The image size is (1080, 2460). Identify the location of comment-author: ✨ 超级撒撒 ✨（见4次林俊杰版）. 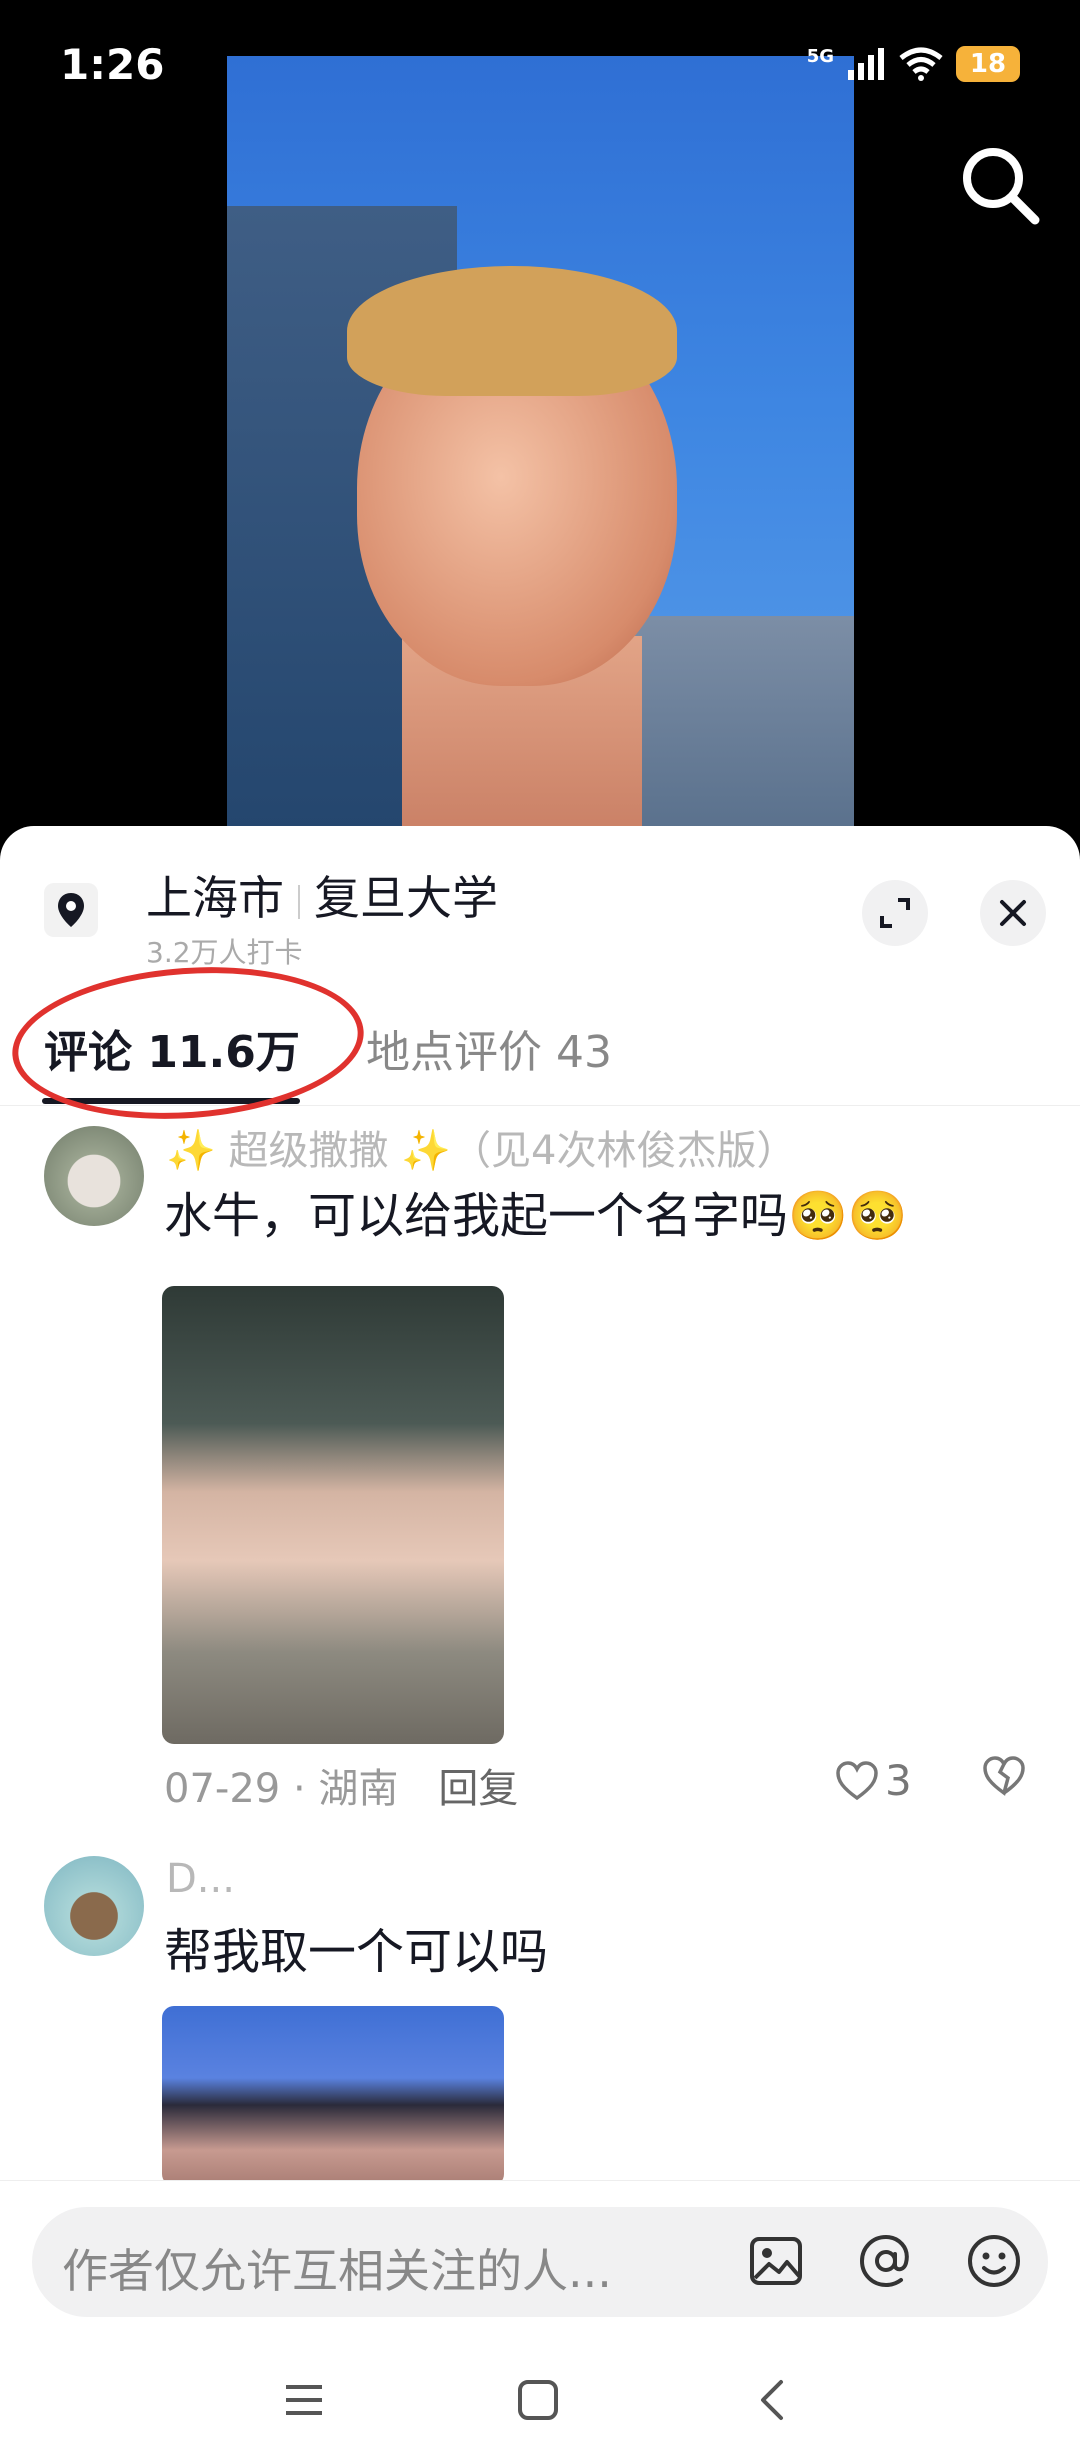
(481, 1147).